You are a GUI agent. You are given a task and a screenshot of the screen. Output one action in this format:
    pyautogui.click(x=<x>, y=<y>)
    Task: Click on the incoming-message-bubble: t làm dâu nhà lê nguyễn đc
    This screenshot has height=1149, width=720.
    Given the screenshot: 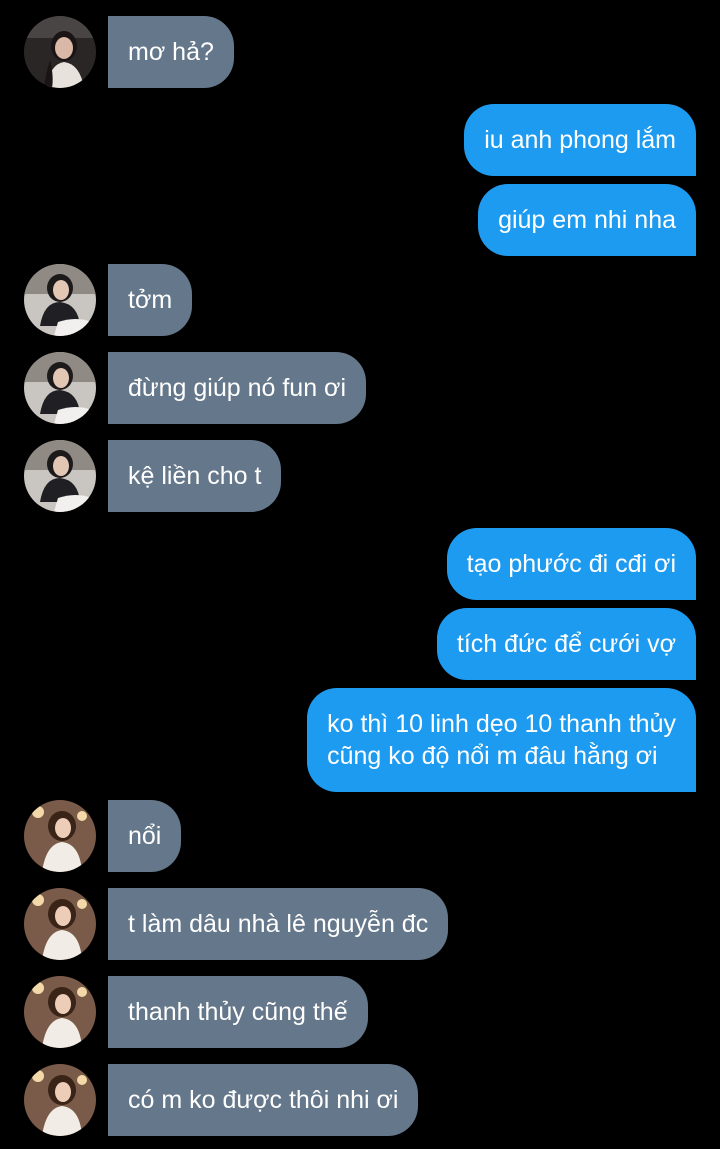 What is the action you would take?
    pyautogui.click(x=278, y=924)
    